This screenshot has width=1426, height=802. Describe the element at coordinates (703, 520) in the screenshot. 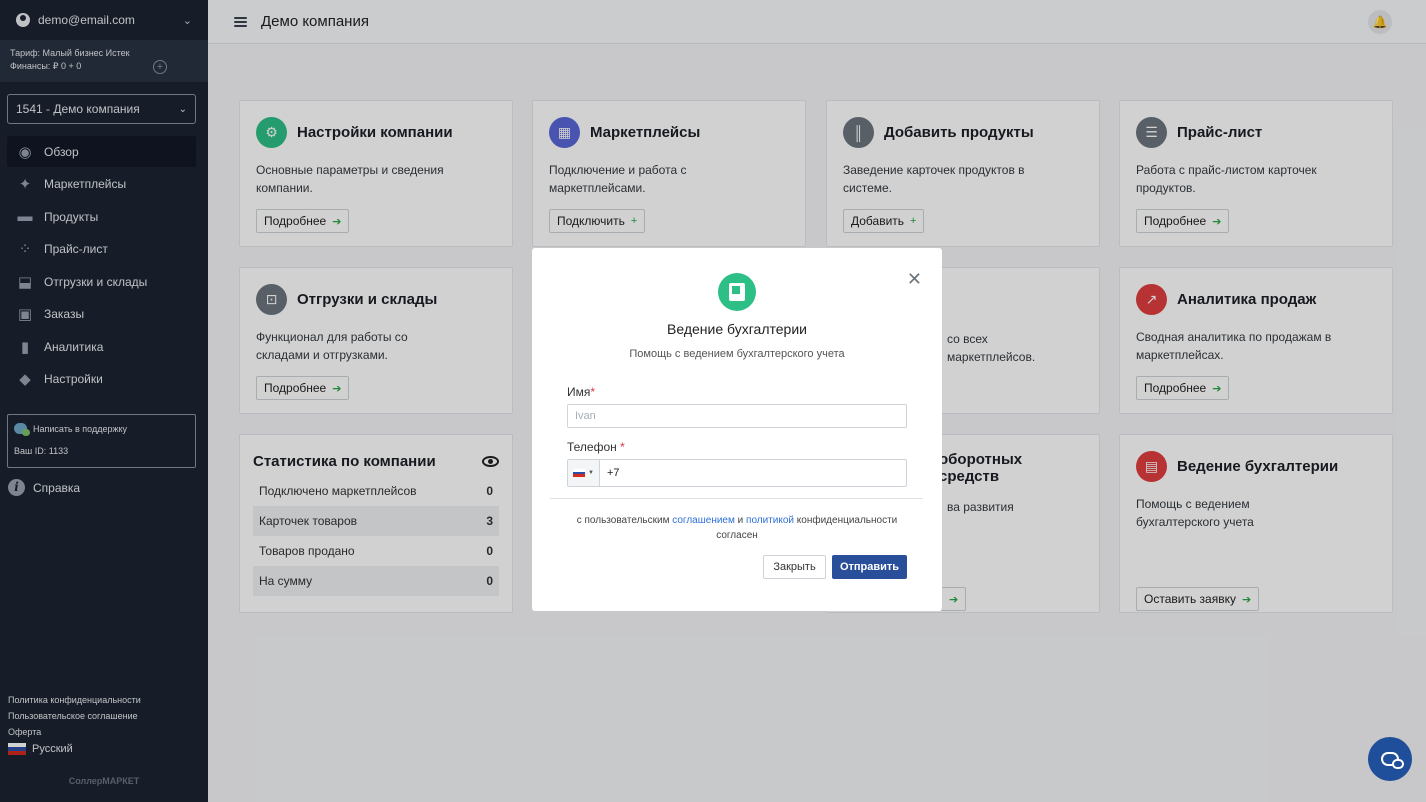

I see `agreement-link: соглашением` at that location.